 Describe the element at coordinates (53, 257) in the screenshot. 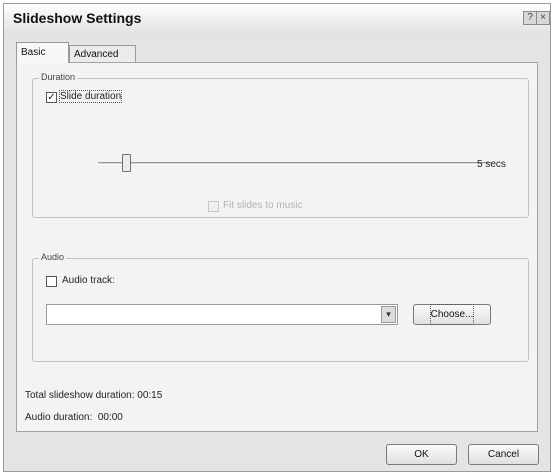

I see `audio-group-legend: Audio` at that location.